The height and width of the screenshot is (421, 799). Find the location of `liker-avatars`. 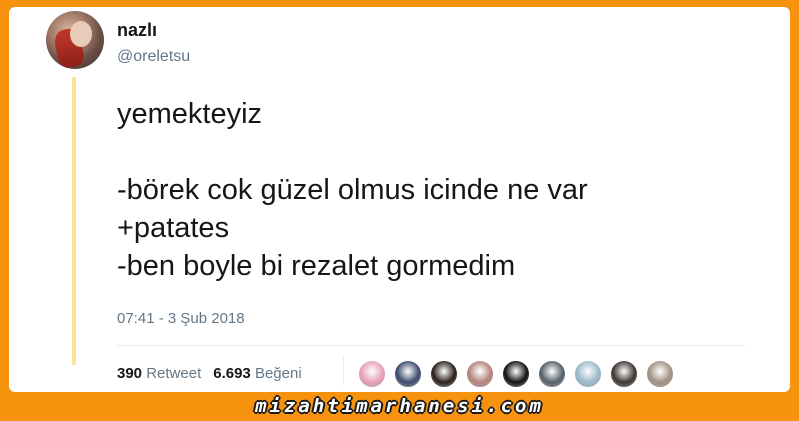

liker-avatars is located at coordinates (516, 374).